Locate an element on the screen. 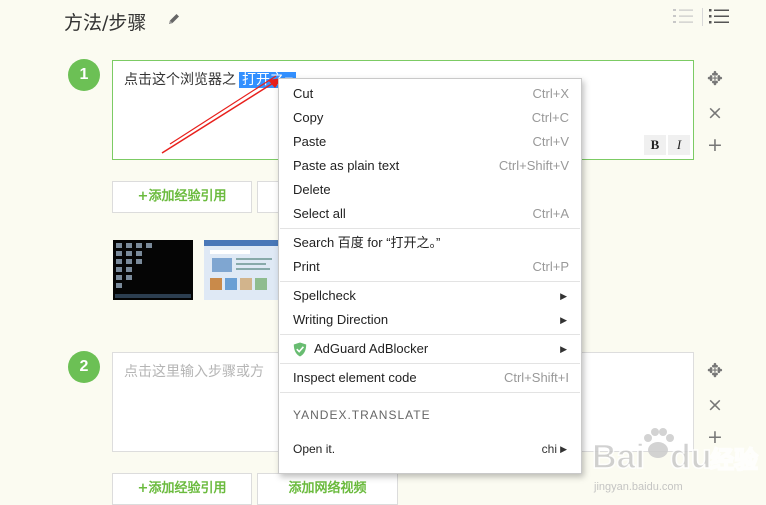 This screenshot has height=505, width=766. menu-item-paste-plain: Paste as plain text Ctrl+Shift+V is located at coordinates (430, 166).